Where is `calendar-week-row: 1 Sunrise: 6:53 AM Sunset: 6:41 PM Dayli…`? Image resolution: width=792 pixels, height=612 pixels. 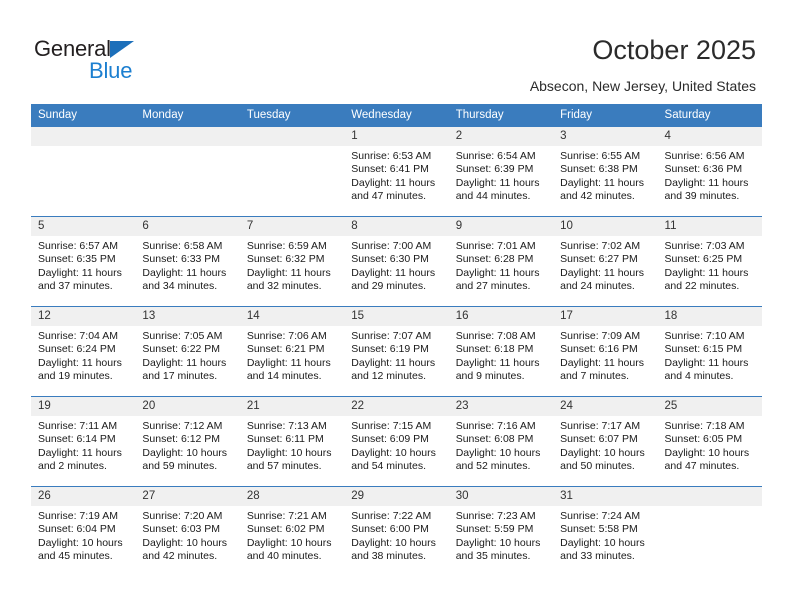
calendar-week-row: 1 Sunrise: 6:53 AM Sunset: 6:41 PM Dayli… is located at coordinates (396, 171).